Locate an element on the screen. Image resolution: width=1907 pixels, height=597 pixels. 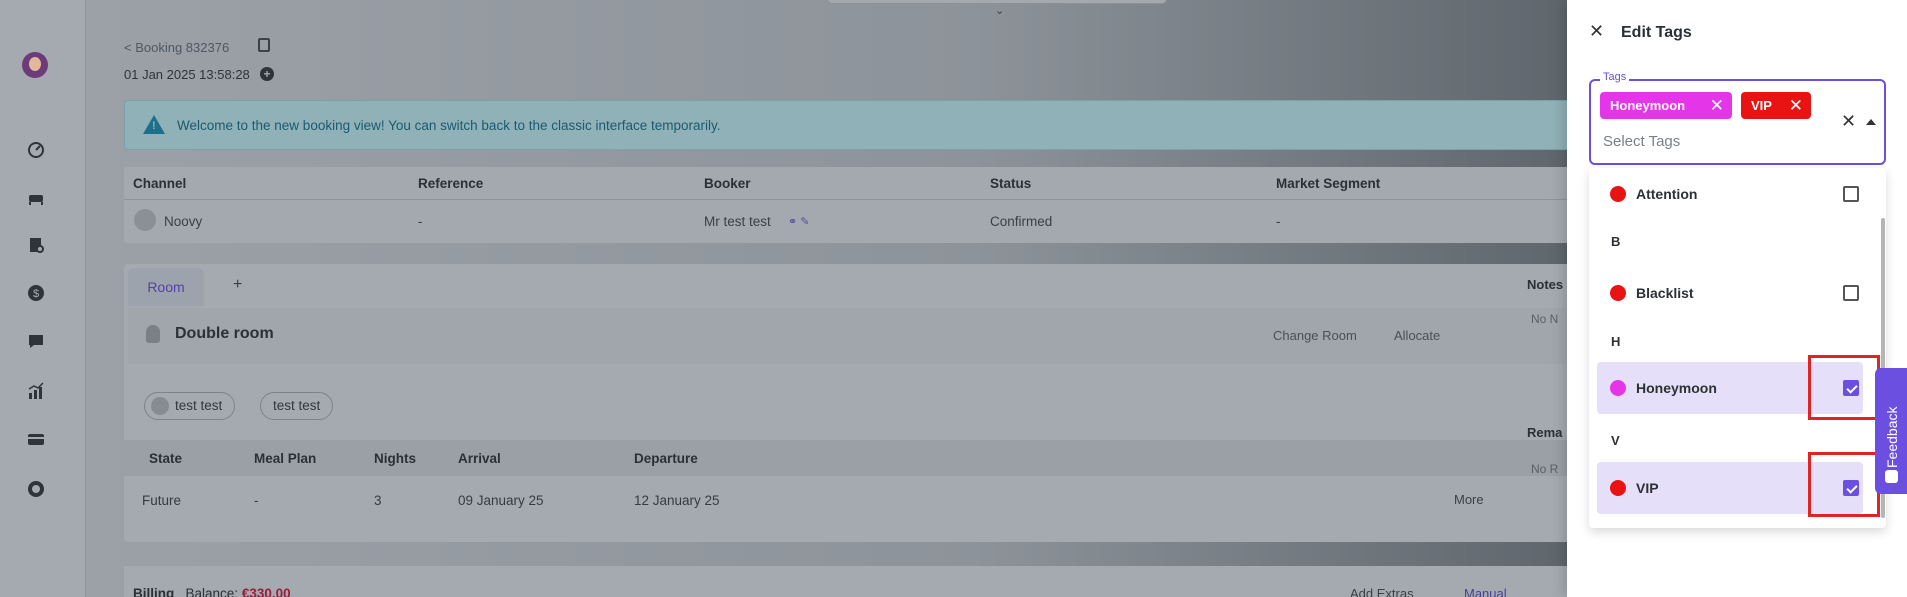
feedback-label: Feedback is located at coordinates (1892, 437).